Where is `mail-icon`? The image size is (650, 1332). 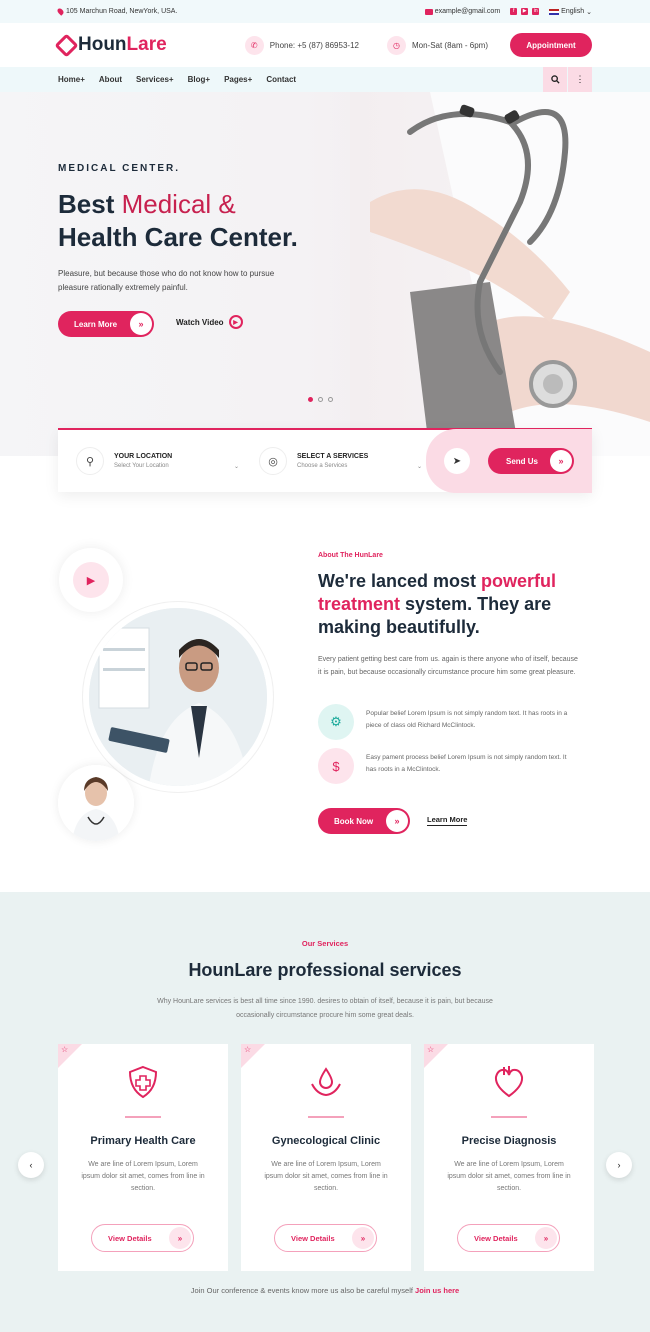 mail-icon is located at coordinates (428, 11).